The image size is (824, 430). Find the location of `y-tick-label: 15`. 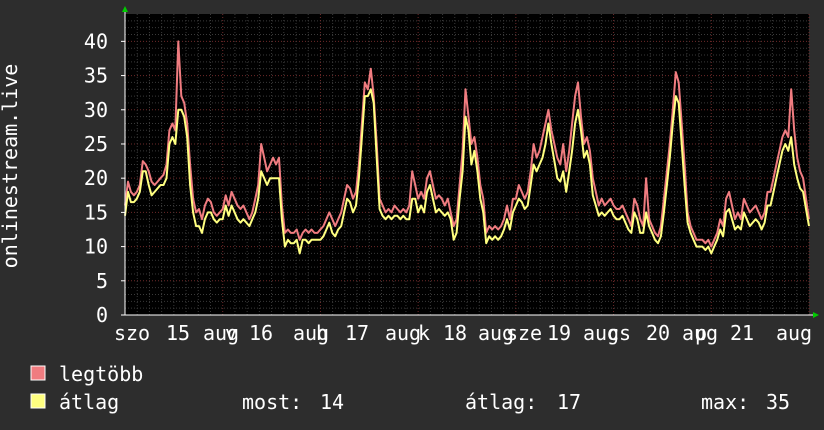

y-tick-label: 15 is located at coordinates (96, 212).